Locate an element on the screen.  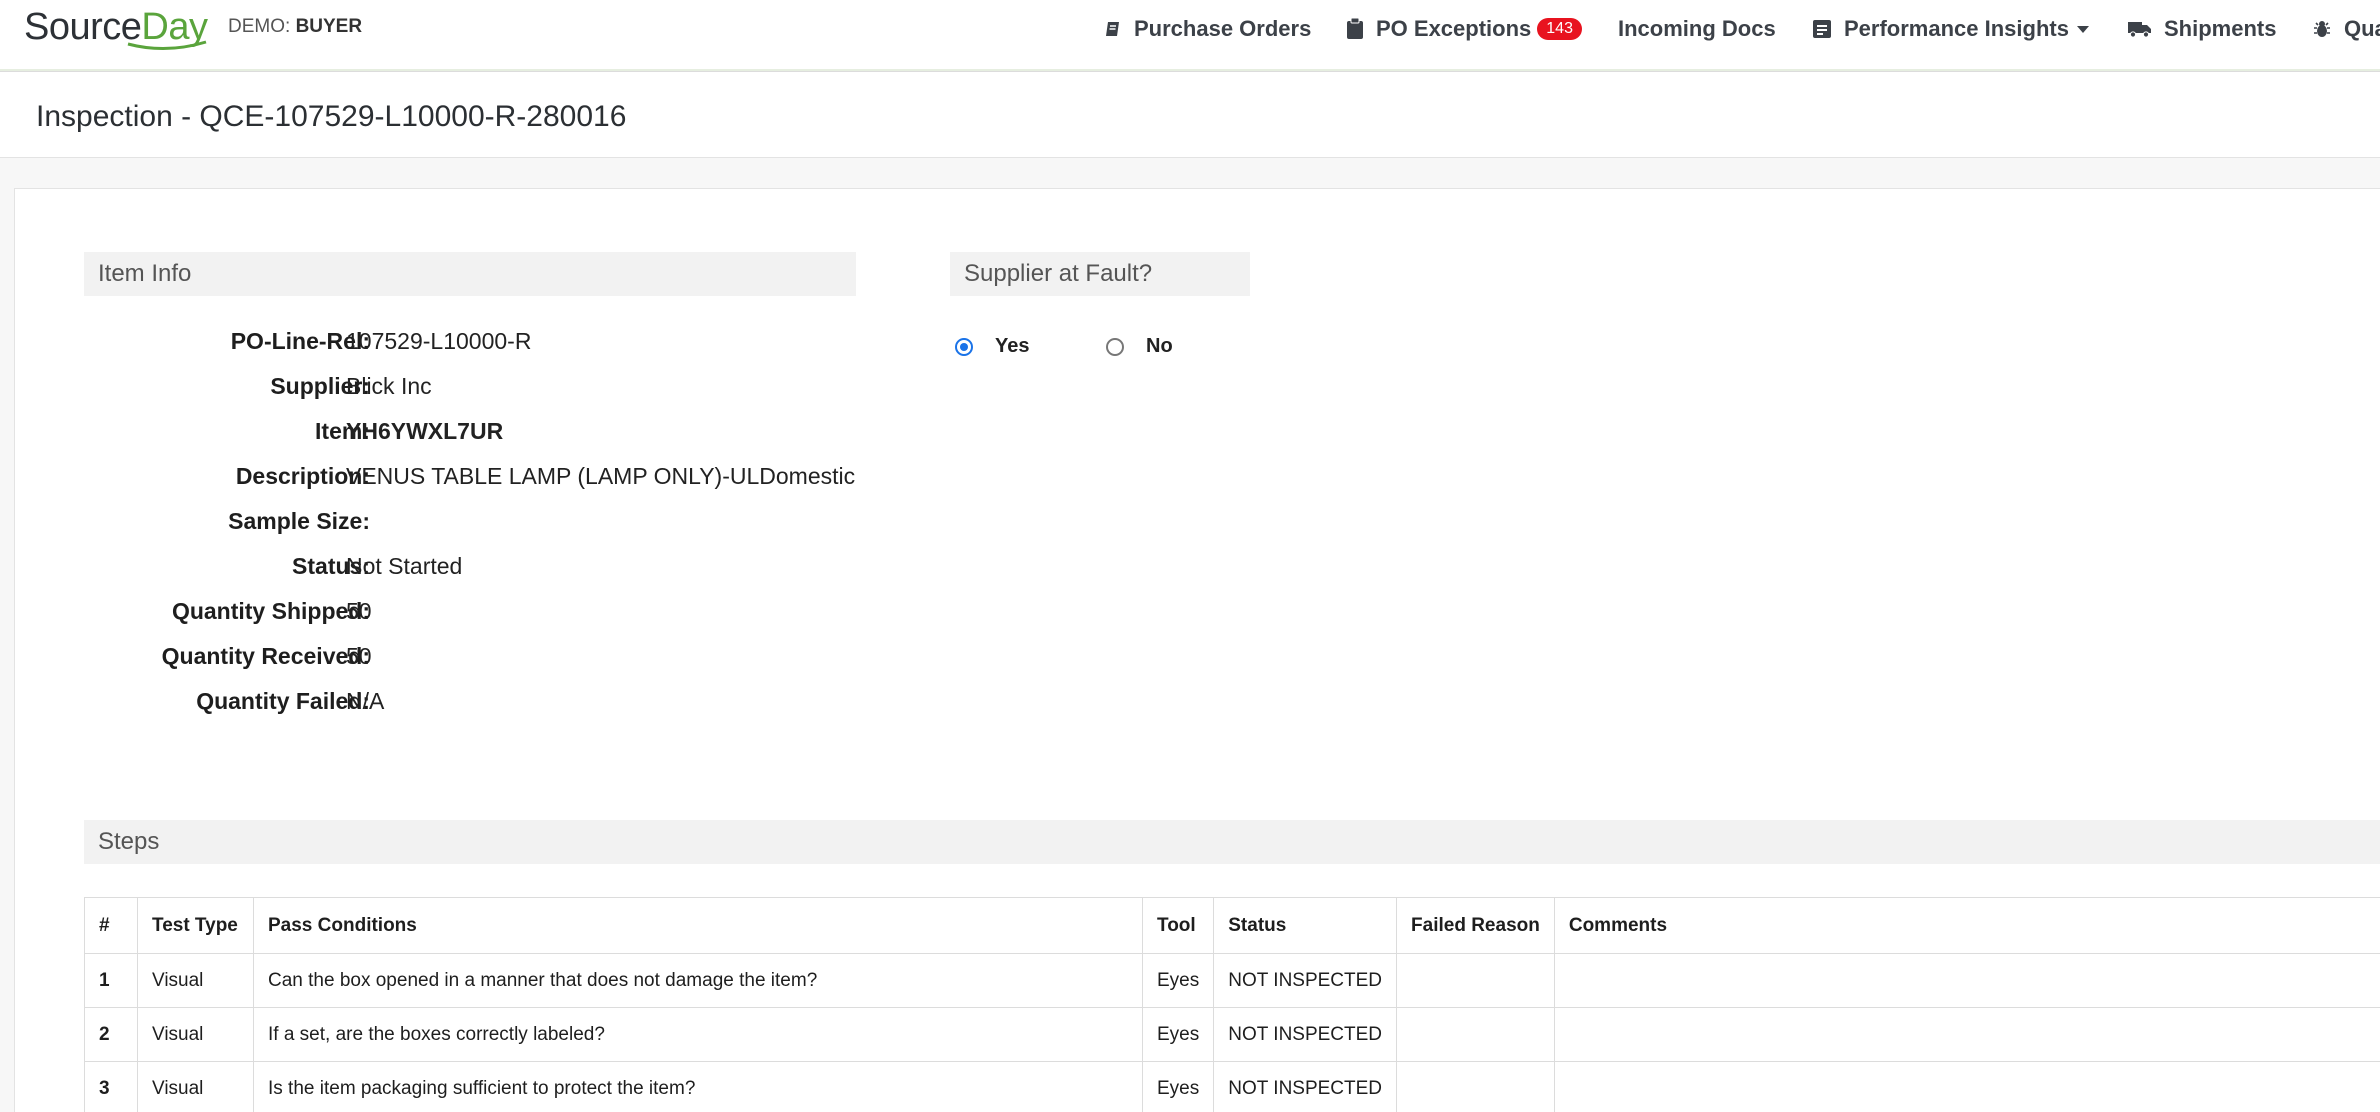
supplier-fault-heading: Supplier at Fault? is located at coordinates (1100, 274).